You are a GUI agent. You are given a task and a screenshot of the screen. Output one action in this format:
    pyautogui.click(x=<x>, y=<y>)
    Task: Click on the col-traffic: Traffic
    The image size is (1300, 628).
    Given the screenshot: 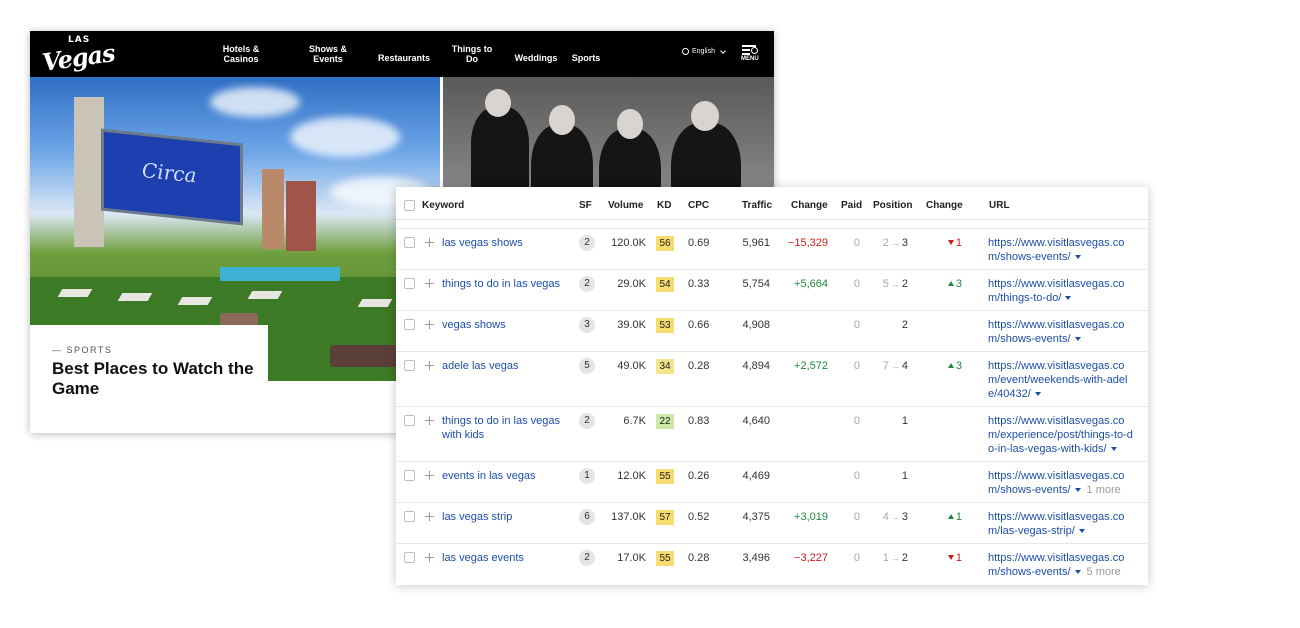 What is the action you would take?
    pyautogui.click(x=757, y=205)
    